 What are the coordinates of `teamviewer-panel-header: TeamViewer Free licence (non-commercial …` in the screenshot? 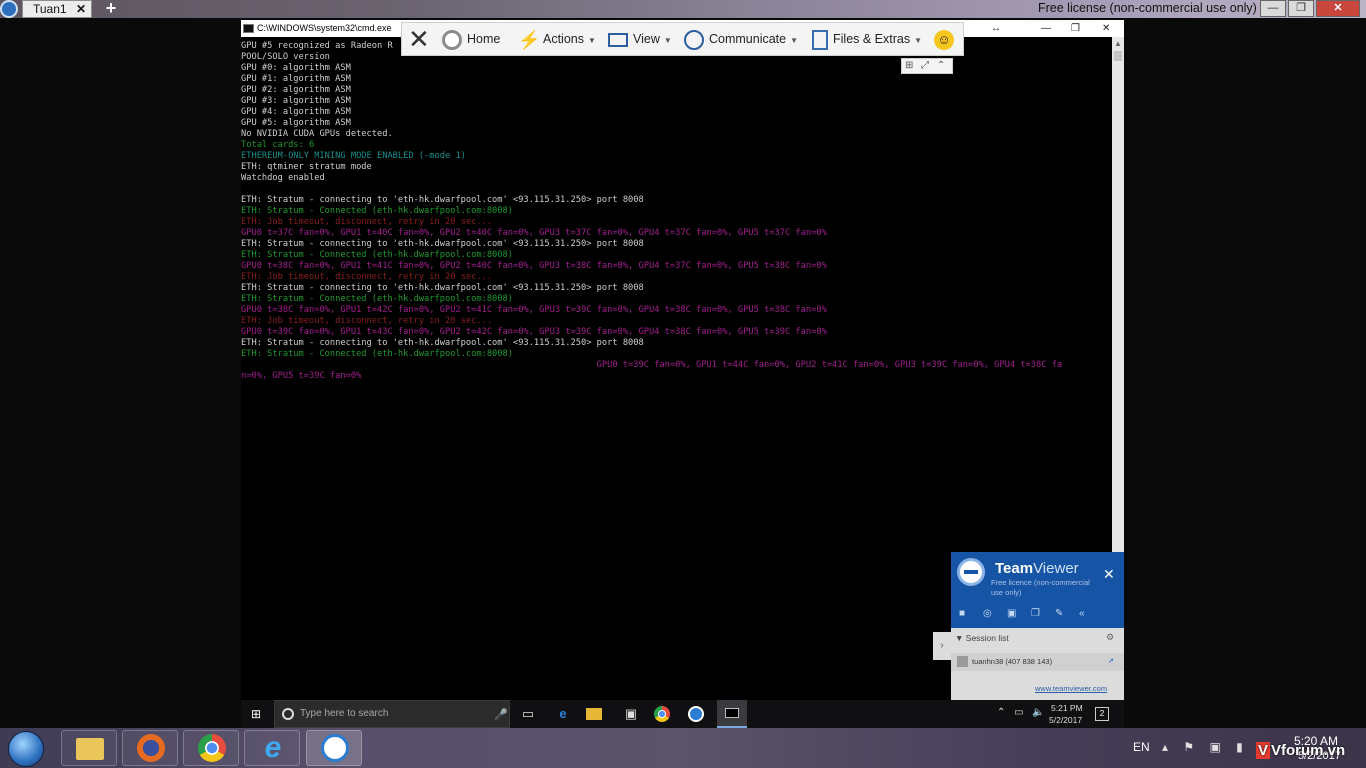 It's located at (1037, 590).